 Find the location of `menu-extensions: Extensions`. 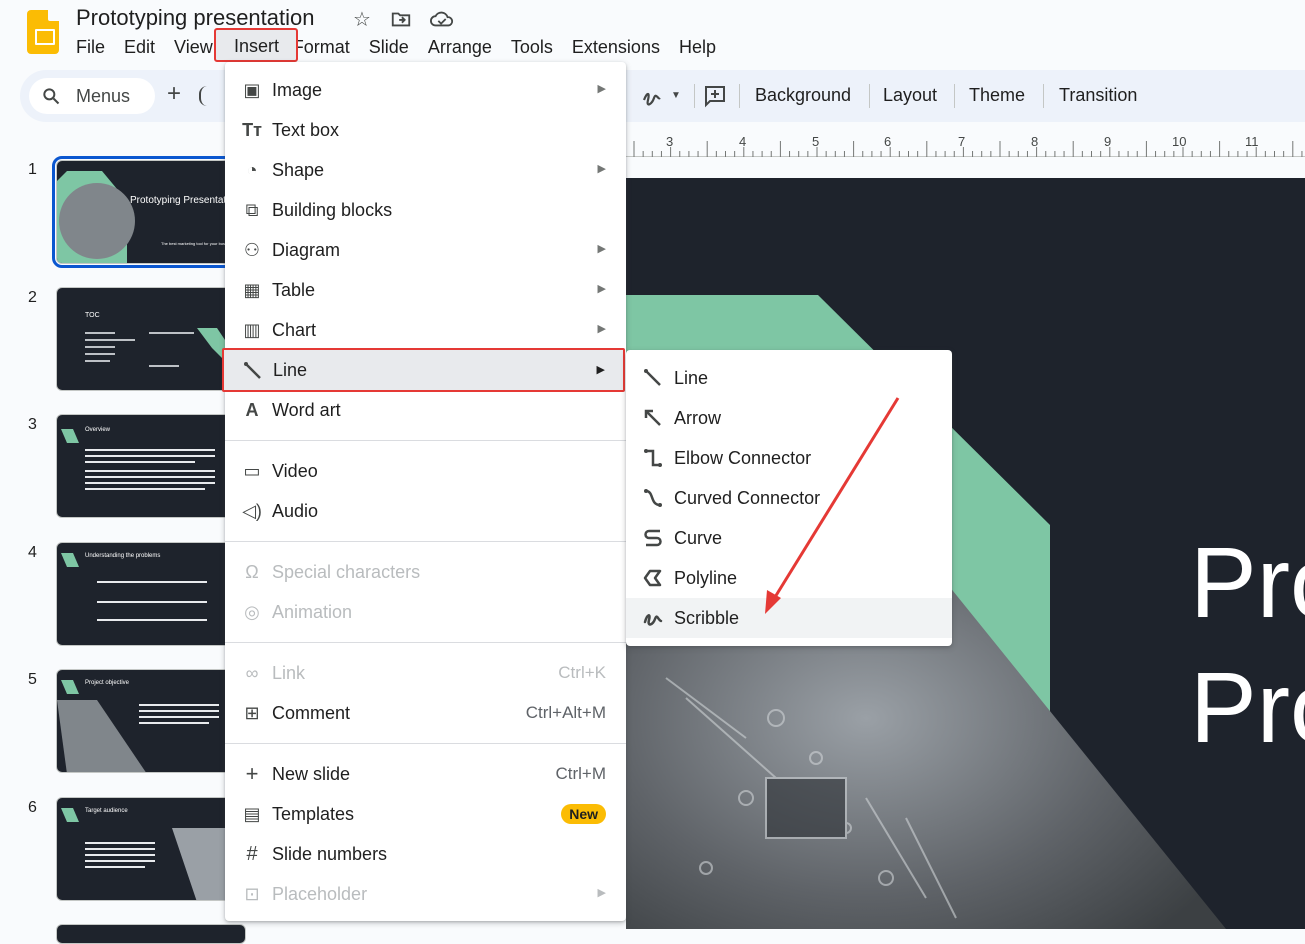

menu-extensions: Extensions is located at coordinates (616, 47).